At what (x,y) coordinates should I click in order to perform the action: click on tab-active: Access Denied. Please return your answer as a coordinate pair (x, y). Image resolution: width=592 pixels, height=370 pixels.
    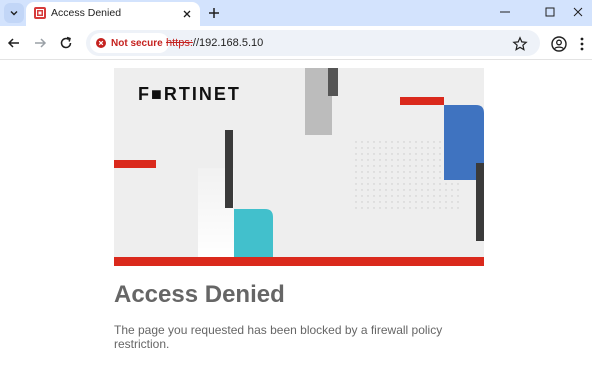
    Looking at the image, I should click on (113, 14).